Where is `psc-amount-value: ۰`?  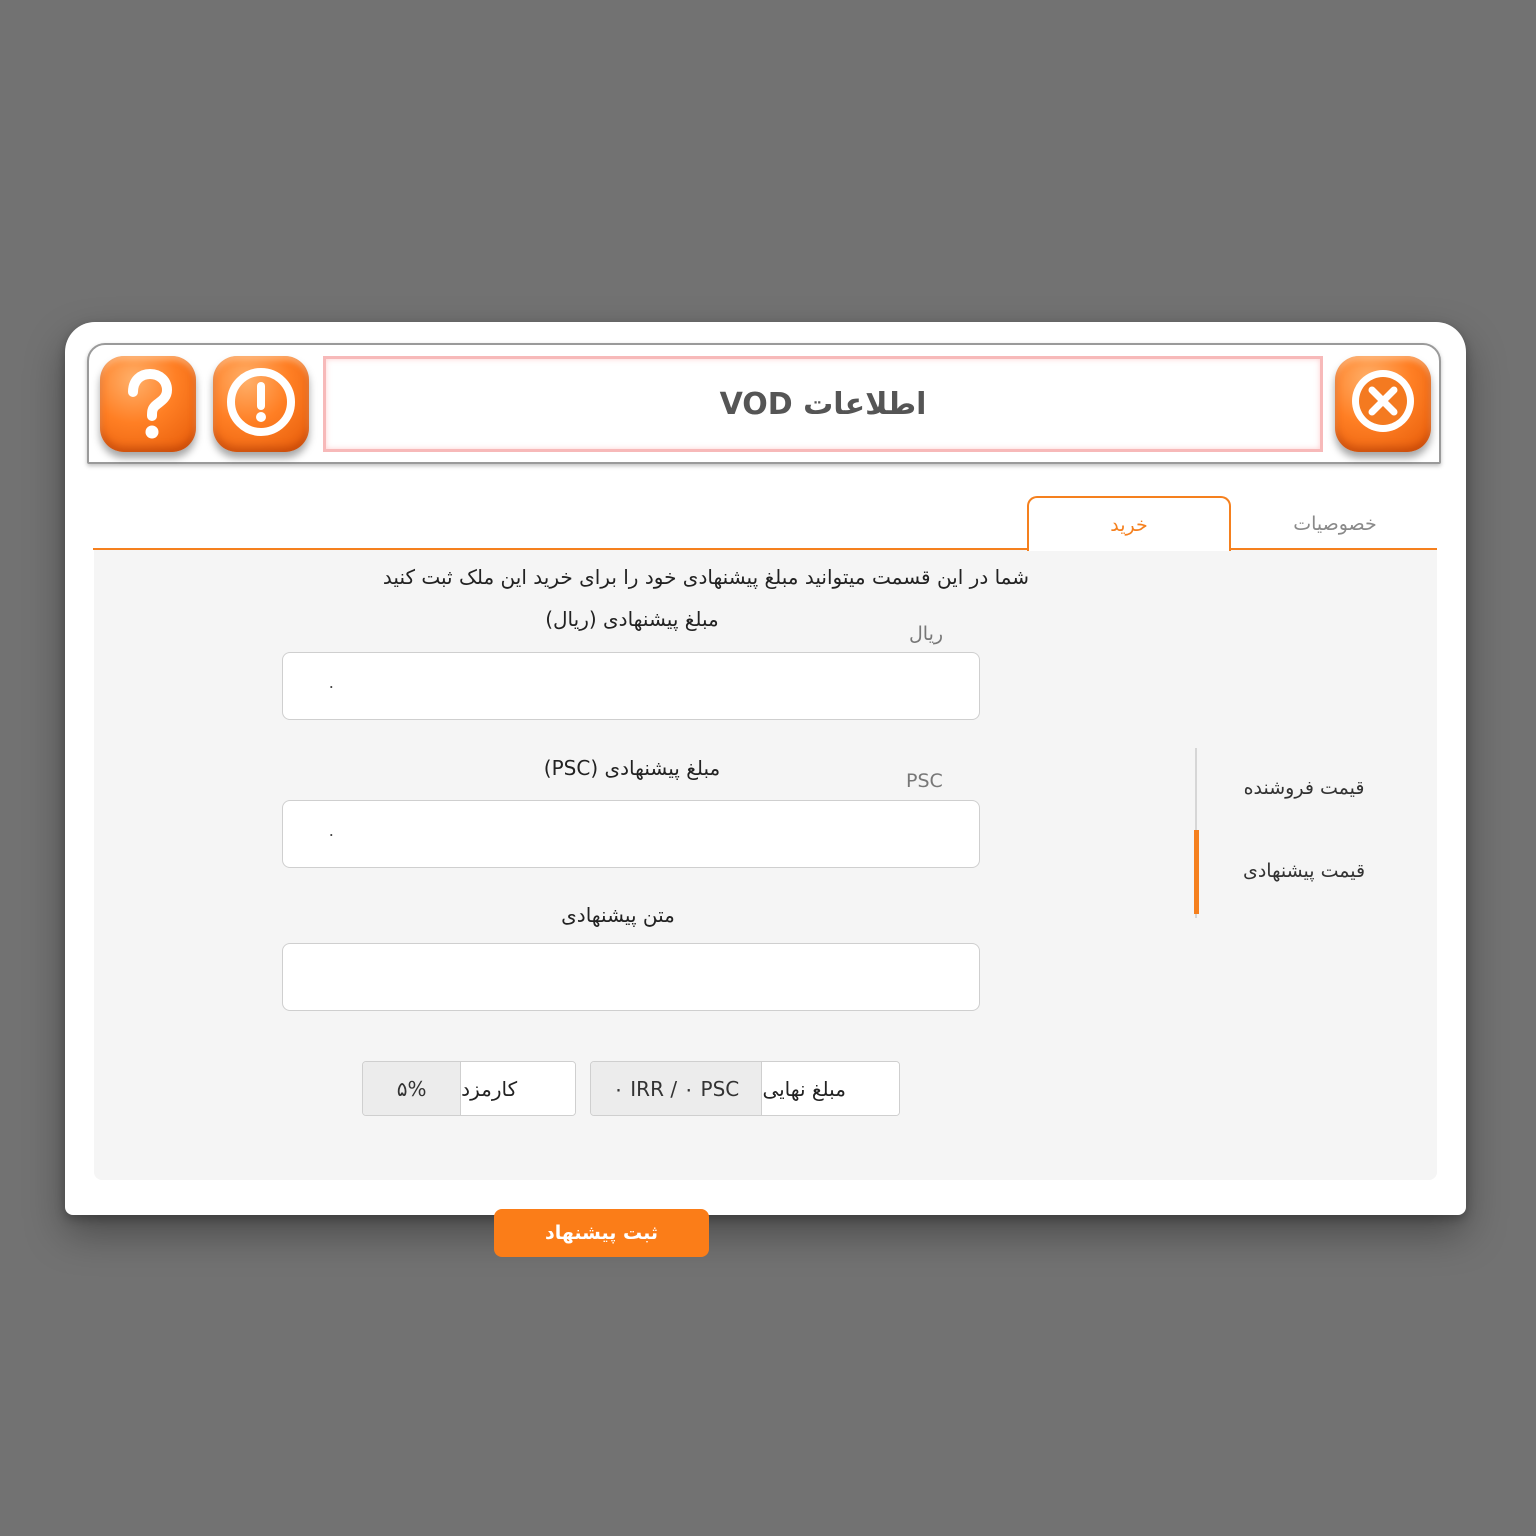 psc-amount-value: ۰ is located at coordinates (331, 834).